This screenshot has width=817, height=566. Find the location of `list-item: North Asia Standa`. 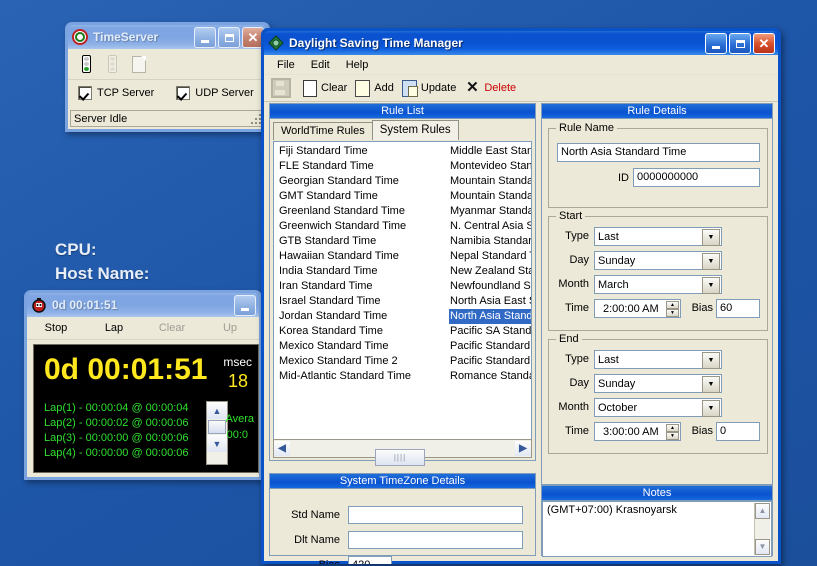

list-item: North Asia Standa is located at coordinates (490, 316).